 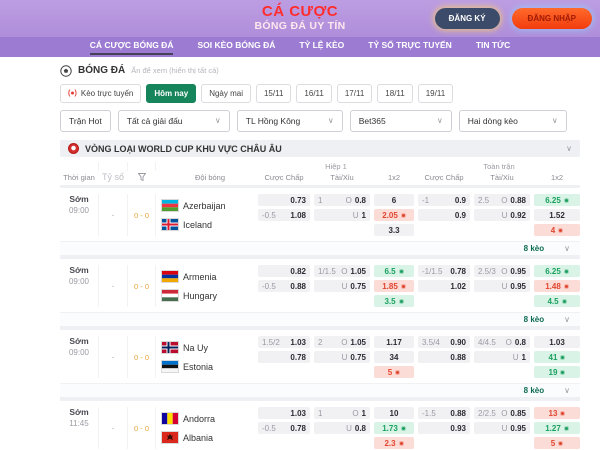 What do you see at coordinates (394, 342) in the screenshot?
I see `1x2-odds-cell: 1.17` at bounding box center [394, 342].